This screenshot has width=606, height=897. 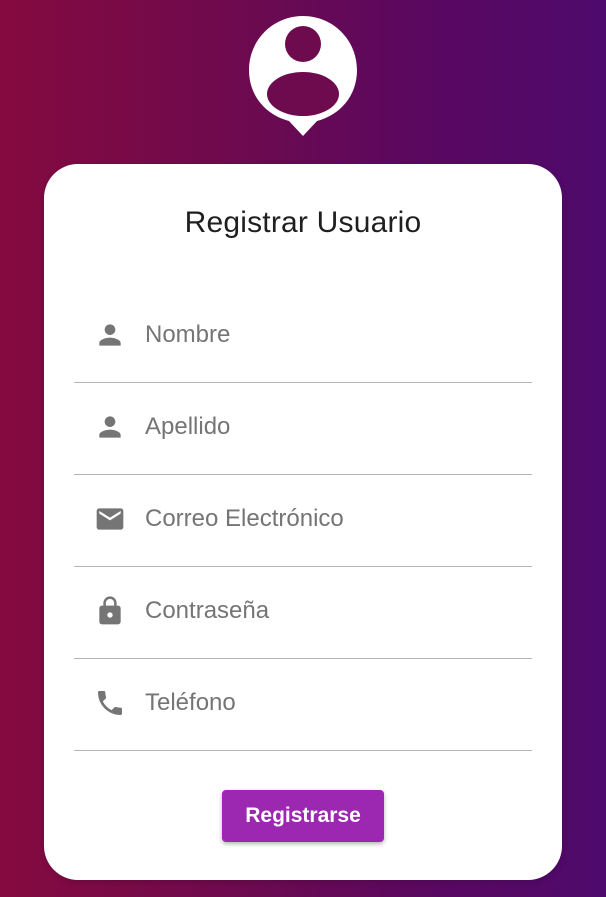 What do you see at coordinates (110, 519) in the screenshot?
I see `email-icon` at bounding box center [110, 519].